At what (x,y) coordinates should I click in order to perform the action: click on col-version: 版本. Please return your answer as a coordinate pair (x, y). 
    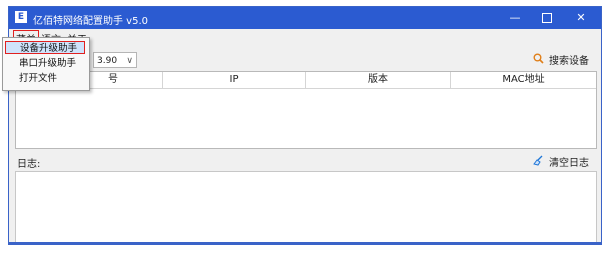
    Looking at the image, I should click on (378, 80).